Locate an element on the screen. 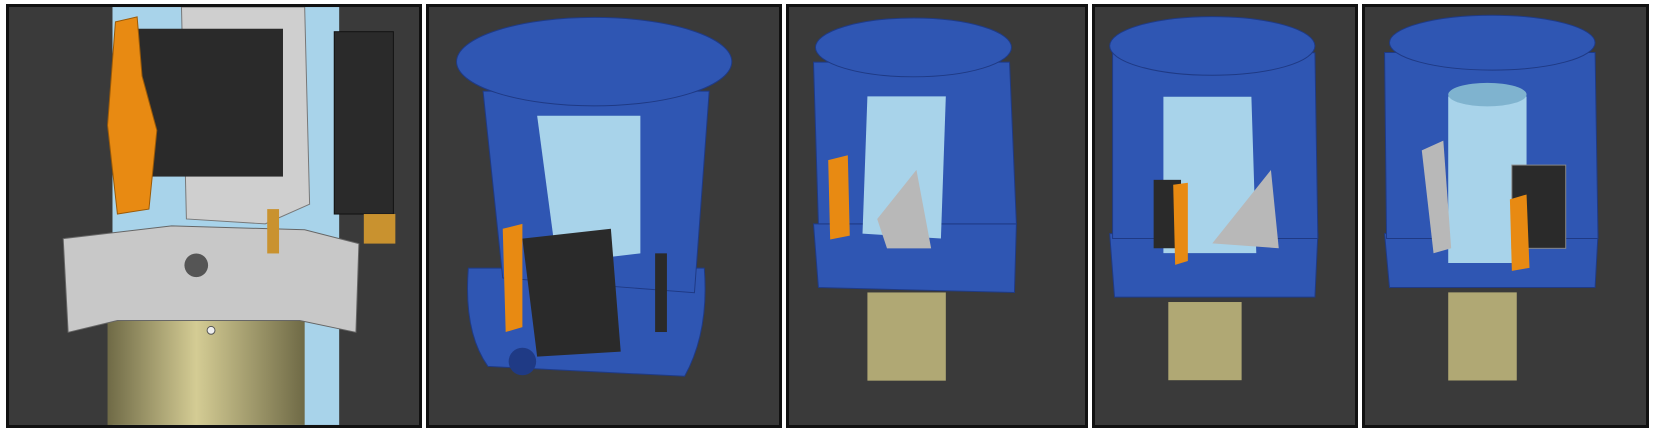 This screenshot has width=1653, height=432. bracket-hole is located at coordinates (196, 265).